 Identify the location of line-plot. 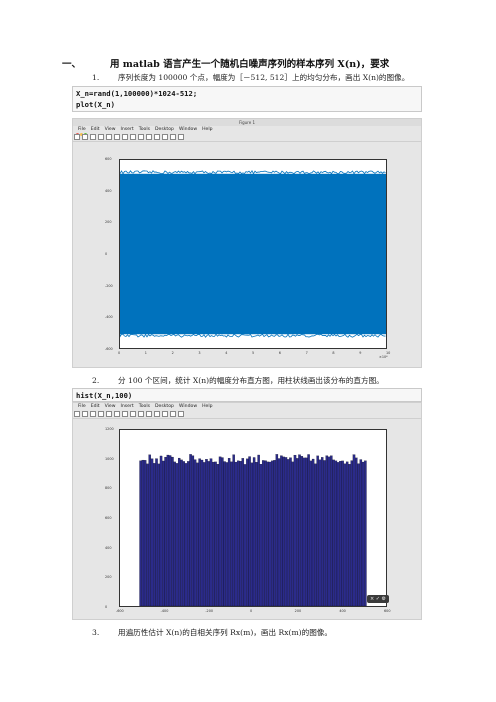
(252, 254).